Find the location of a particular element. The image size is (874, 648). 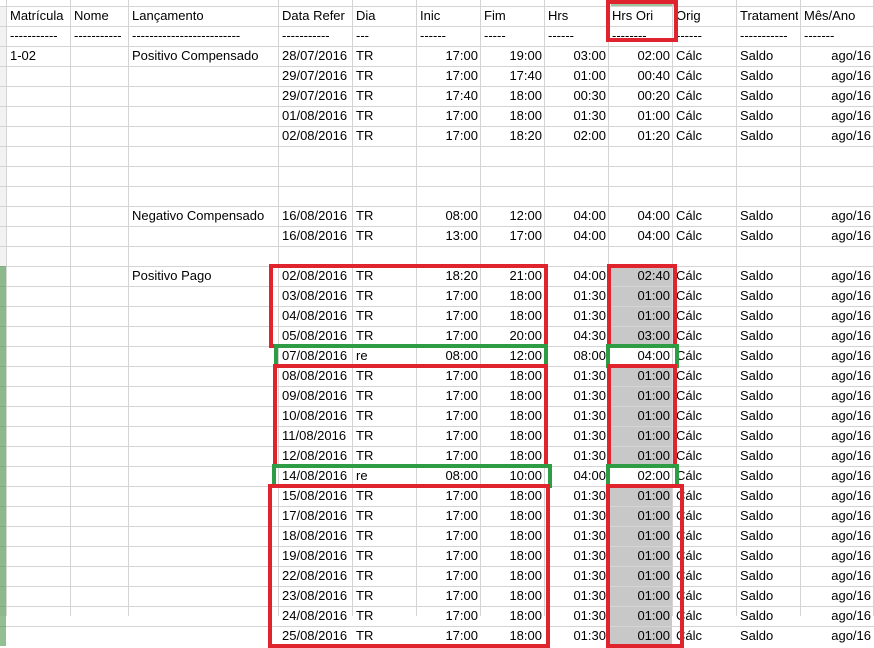

lancamento-cell: Positivo Pago is located at coordinates (204, 276).